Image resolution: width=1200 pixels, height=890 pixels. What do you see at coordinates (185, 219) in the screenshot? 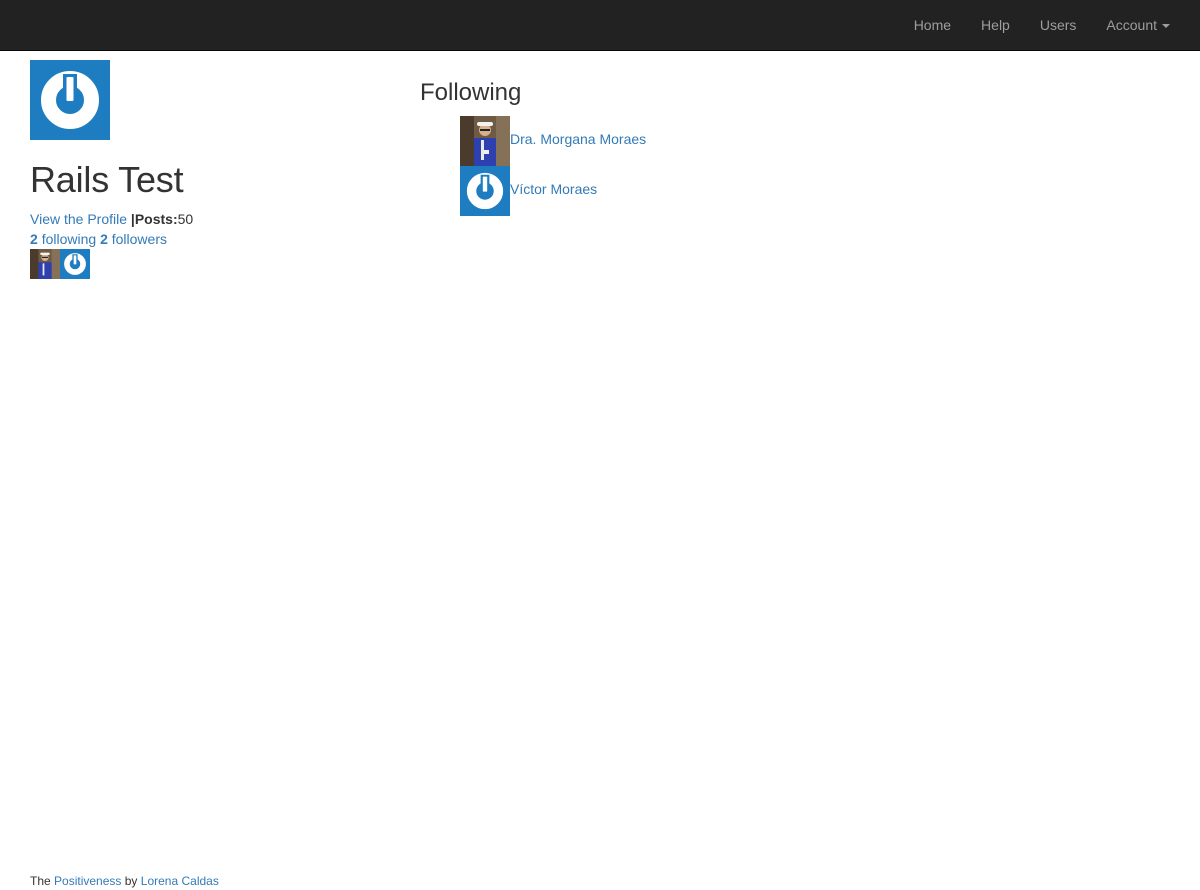
I see `posts-count: 50` at bounding box center [185, 219].